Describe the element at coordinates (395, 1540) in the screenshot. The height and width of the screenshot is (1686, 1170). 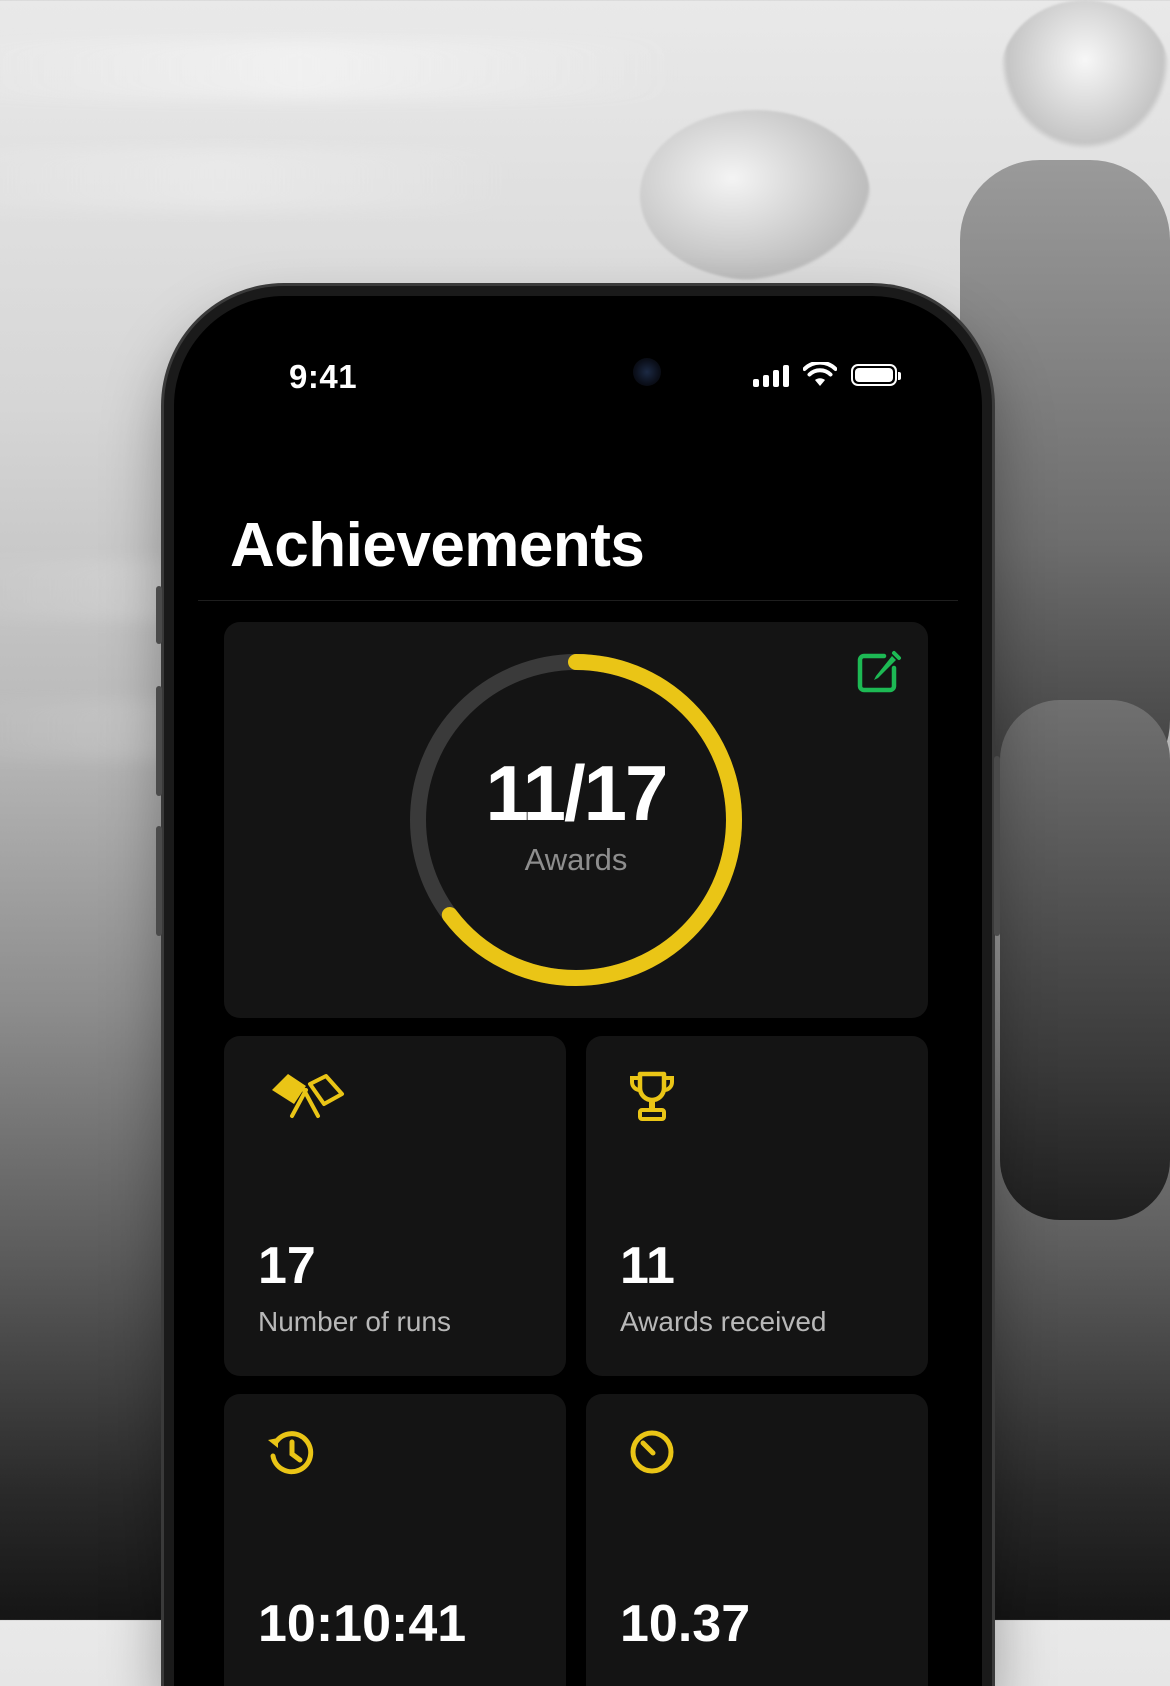
I see `stat-card-time: 10:10:41` at that location.